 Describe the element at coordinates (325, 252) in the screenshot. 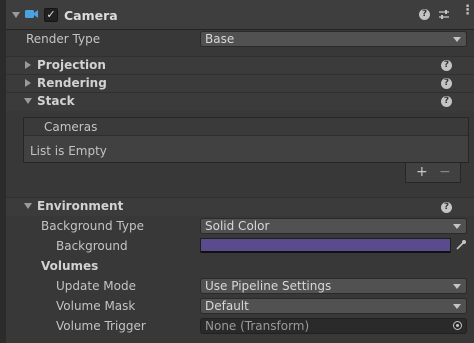

I see `color-alpha-bar` at that location.